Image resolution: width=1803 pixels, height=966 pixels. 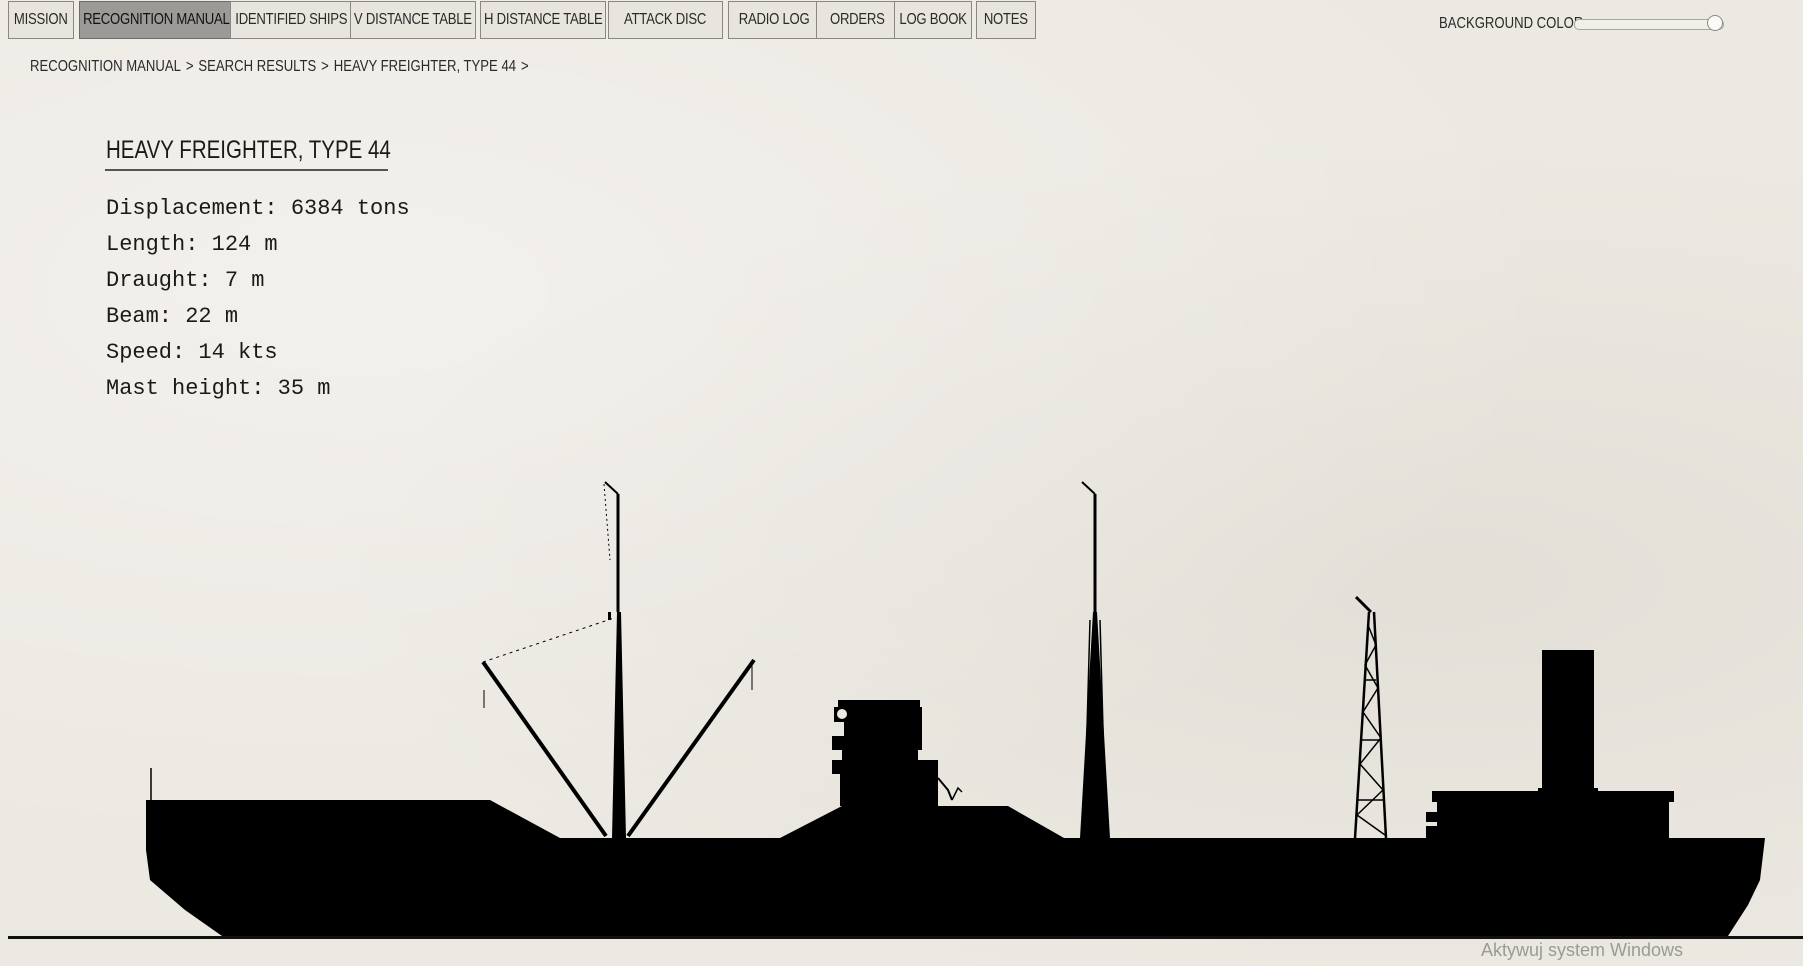 I want to click on waterline, so click(x=905, y=937).